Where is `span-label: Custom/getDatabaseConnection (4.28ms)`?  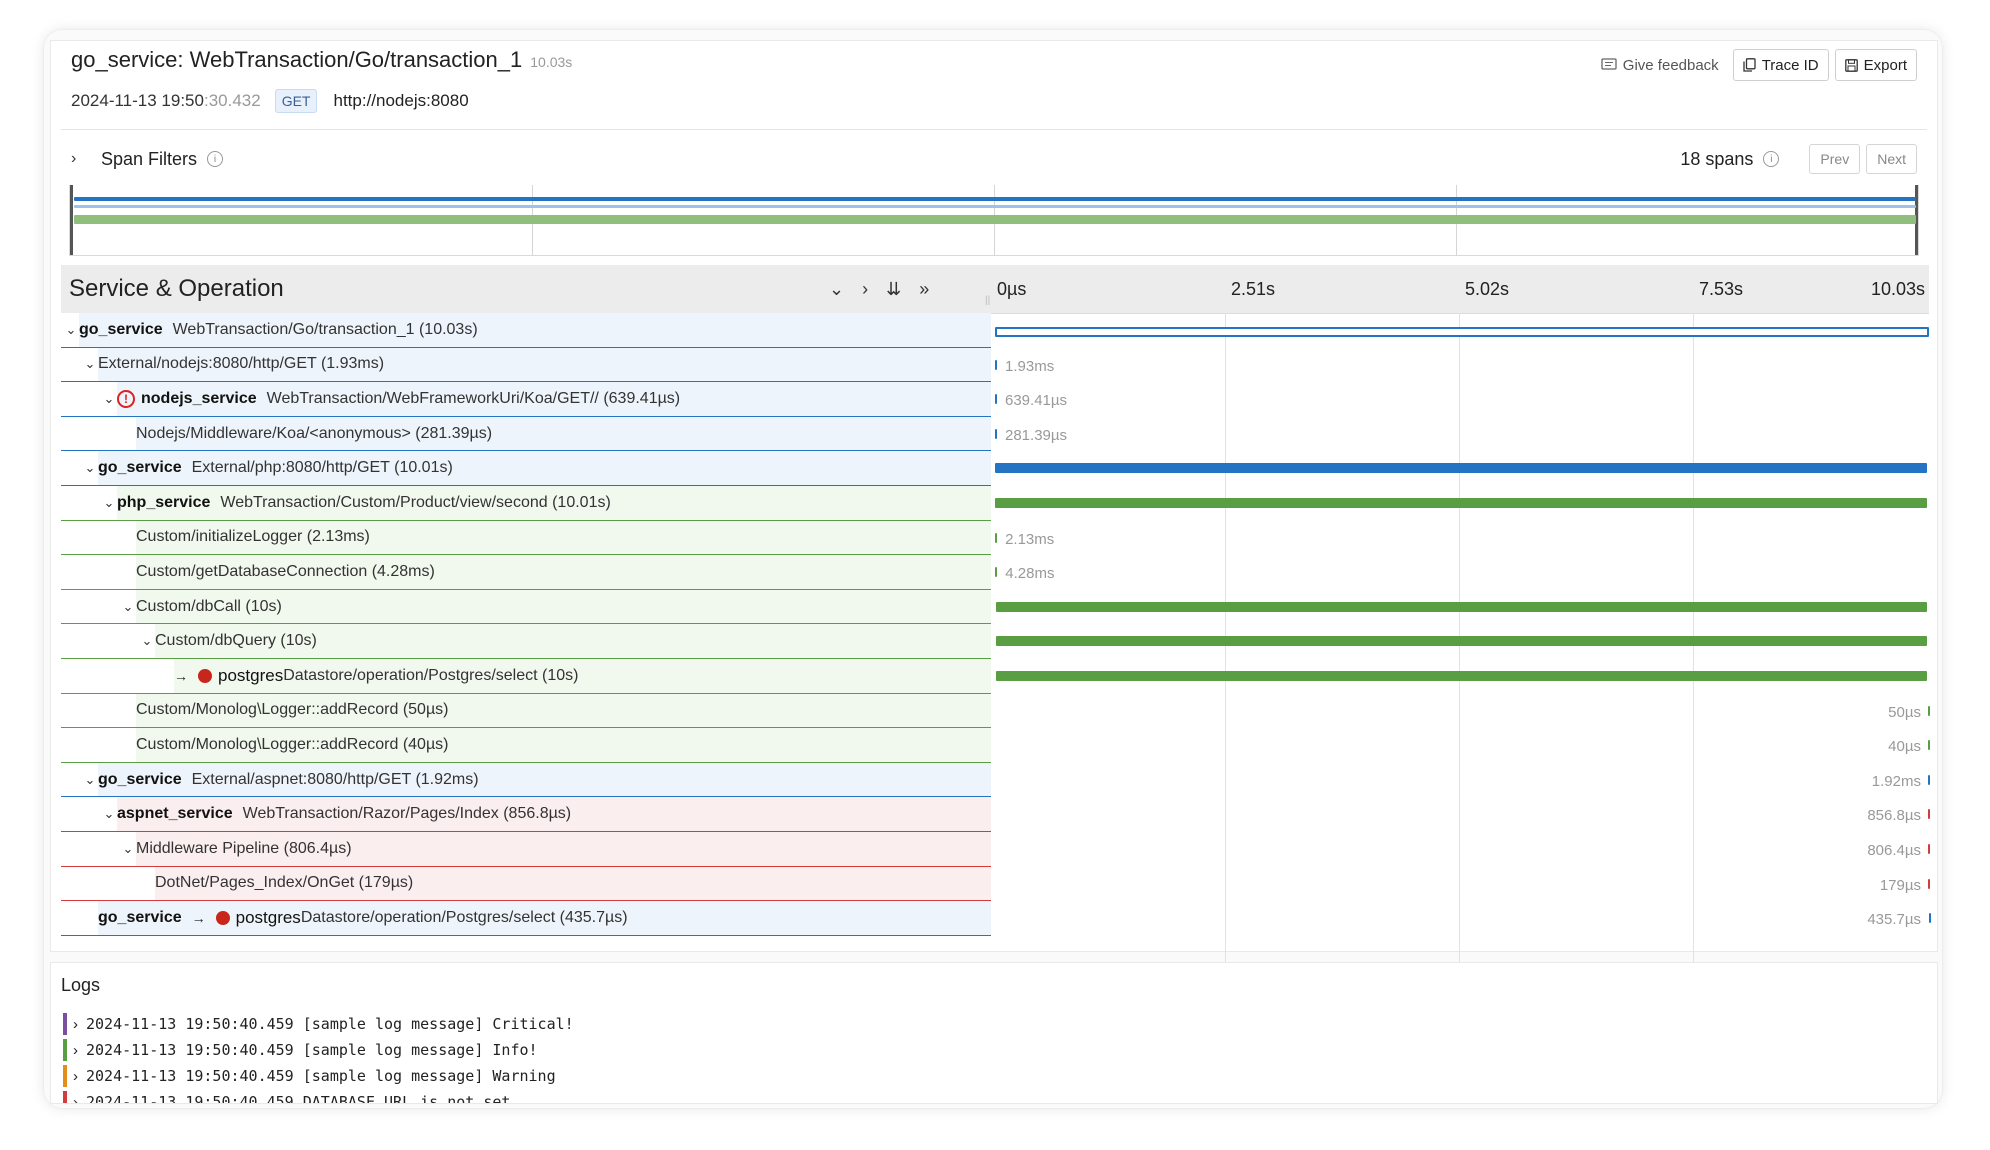 span-label: Custom/getDatabaseConnection (4.28ms) is located at coordinates (526, 572).